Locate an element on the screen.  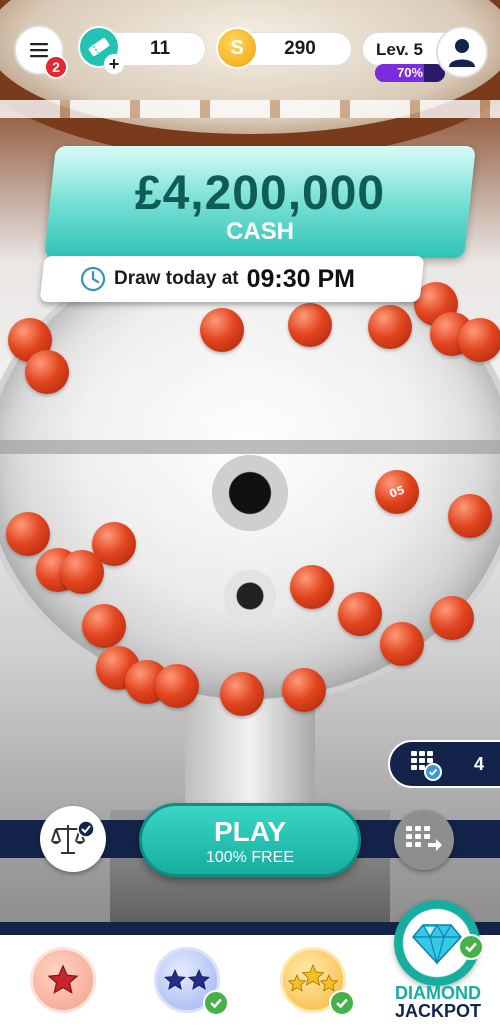
tickets-count: 11 is located at coordinates (160, 48).